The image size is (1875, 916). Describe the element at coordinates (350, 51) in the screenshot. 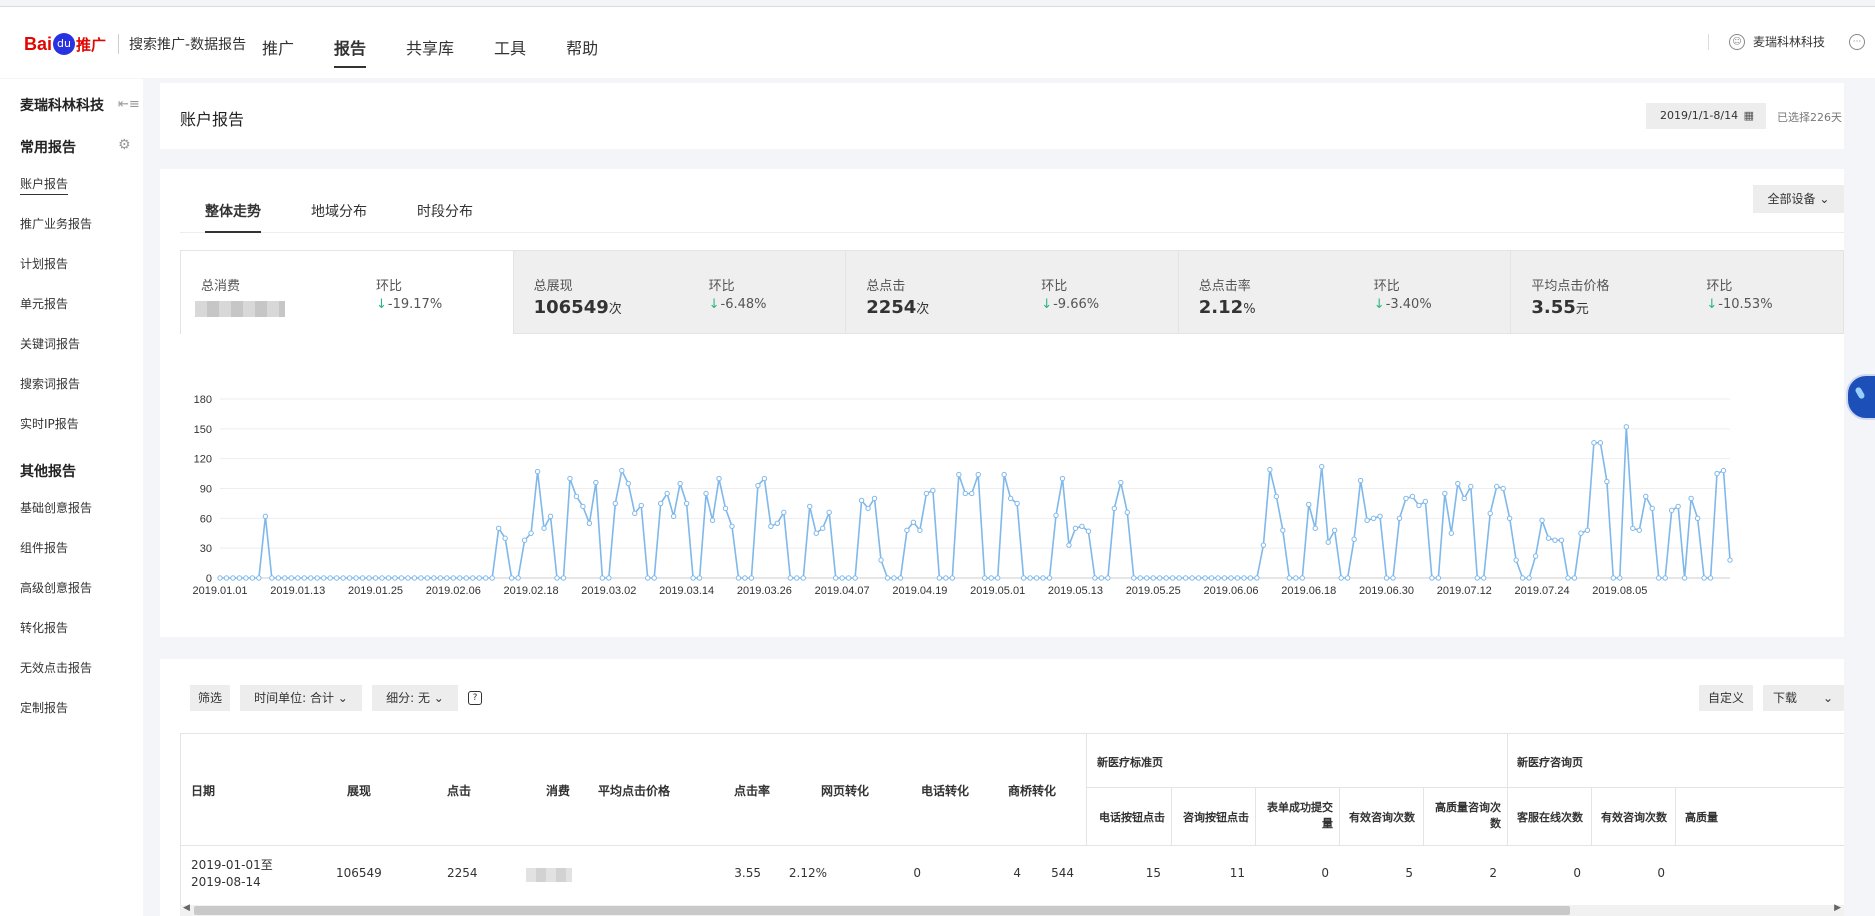

I see `nav-report: 报告` at that location.